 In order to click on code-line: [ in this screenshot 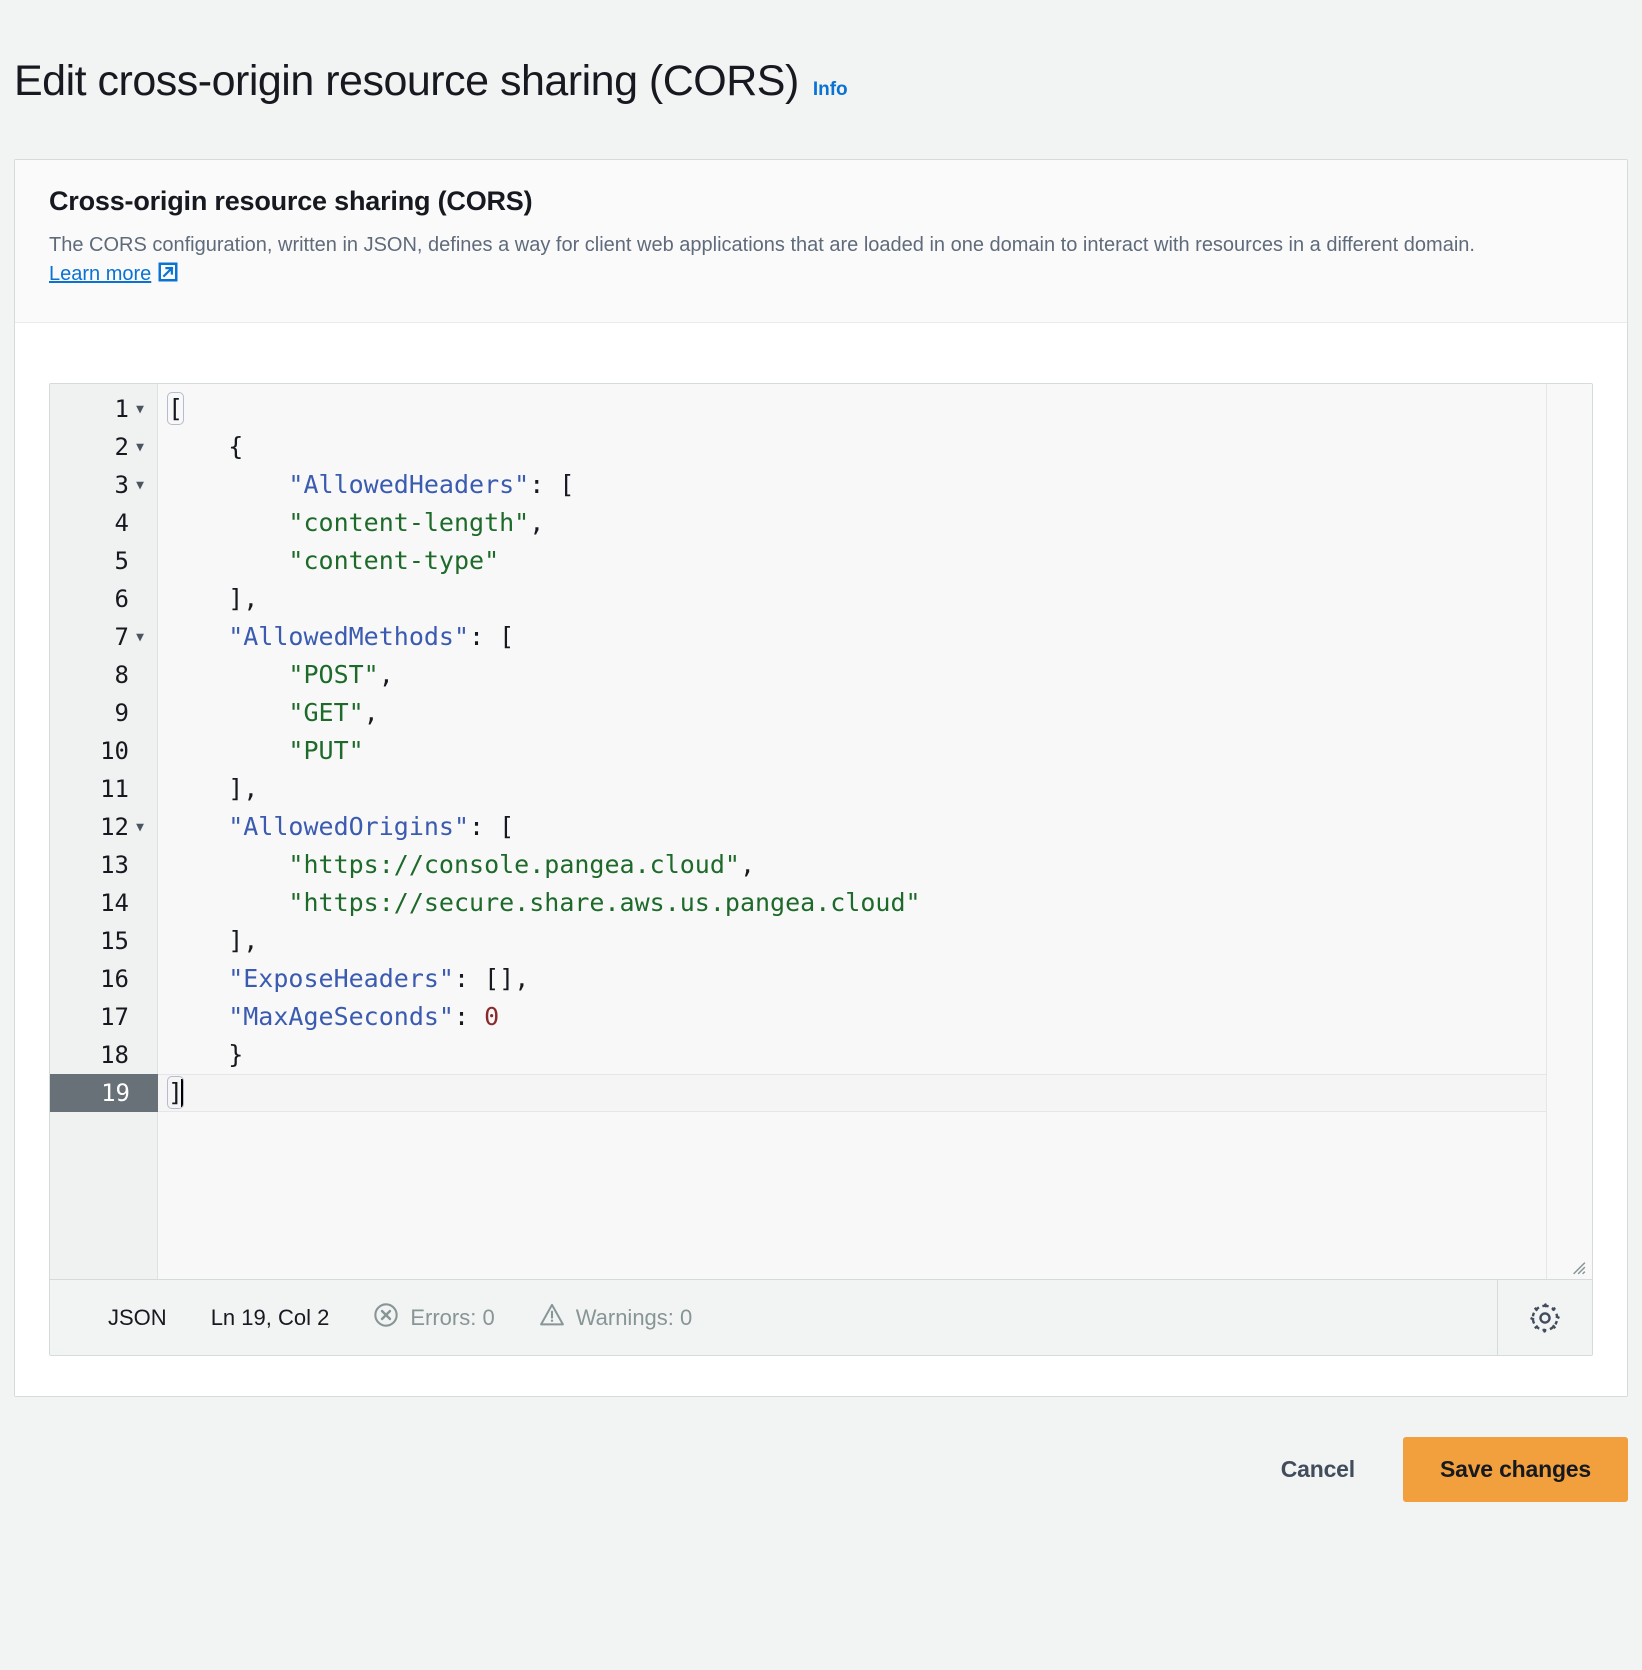, I will do `click(875, 409)`.